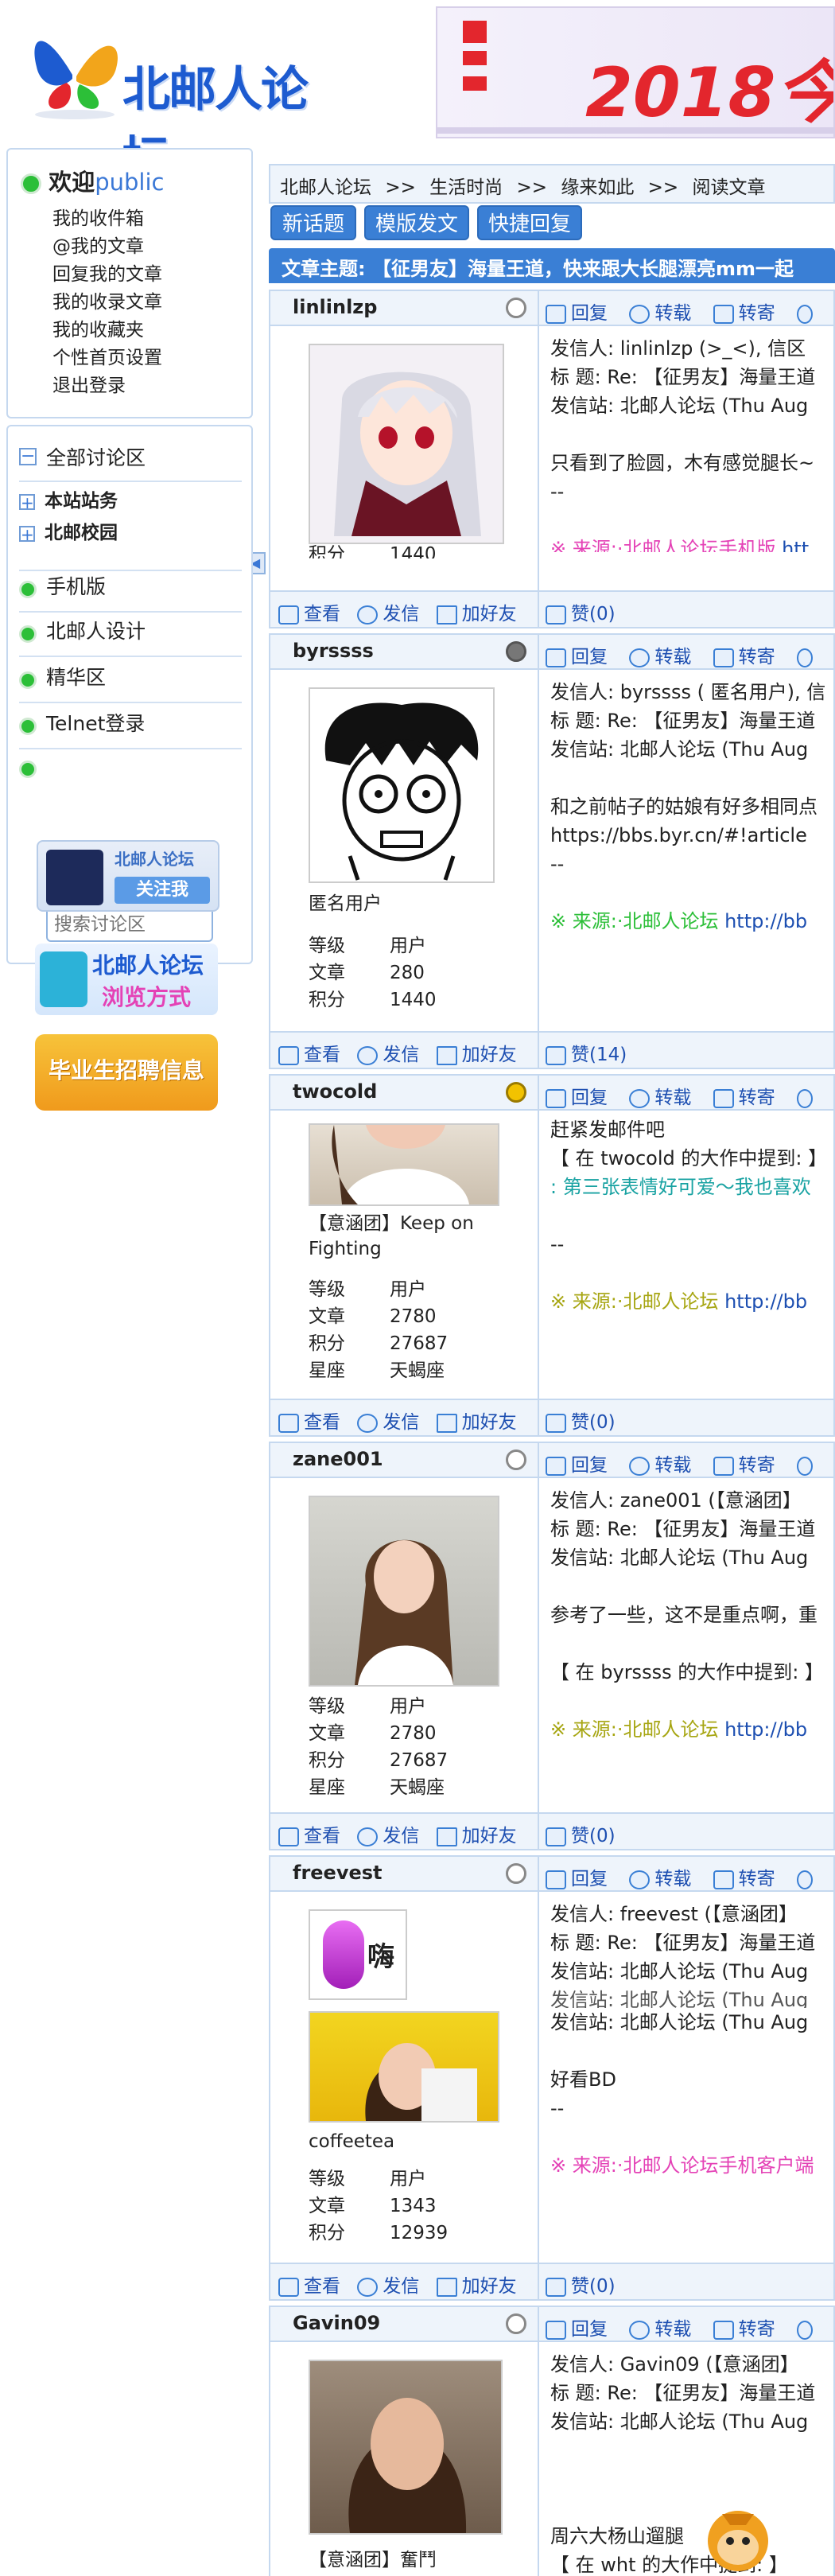 Image resolution: width=835 pixels, height=2576 pixels. I want to click on all-sections-row: − 全部讨论区, so click(130, 462).